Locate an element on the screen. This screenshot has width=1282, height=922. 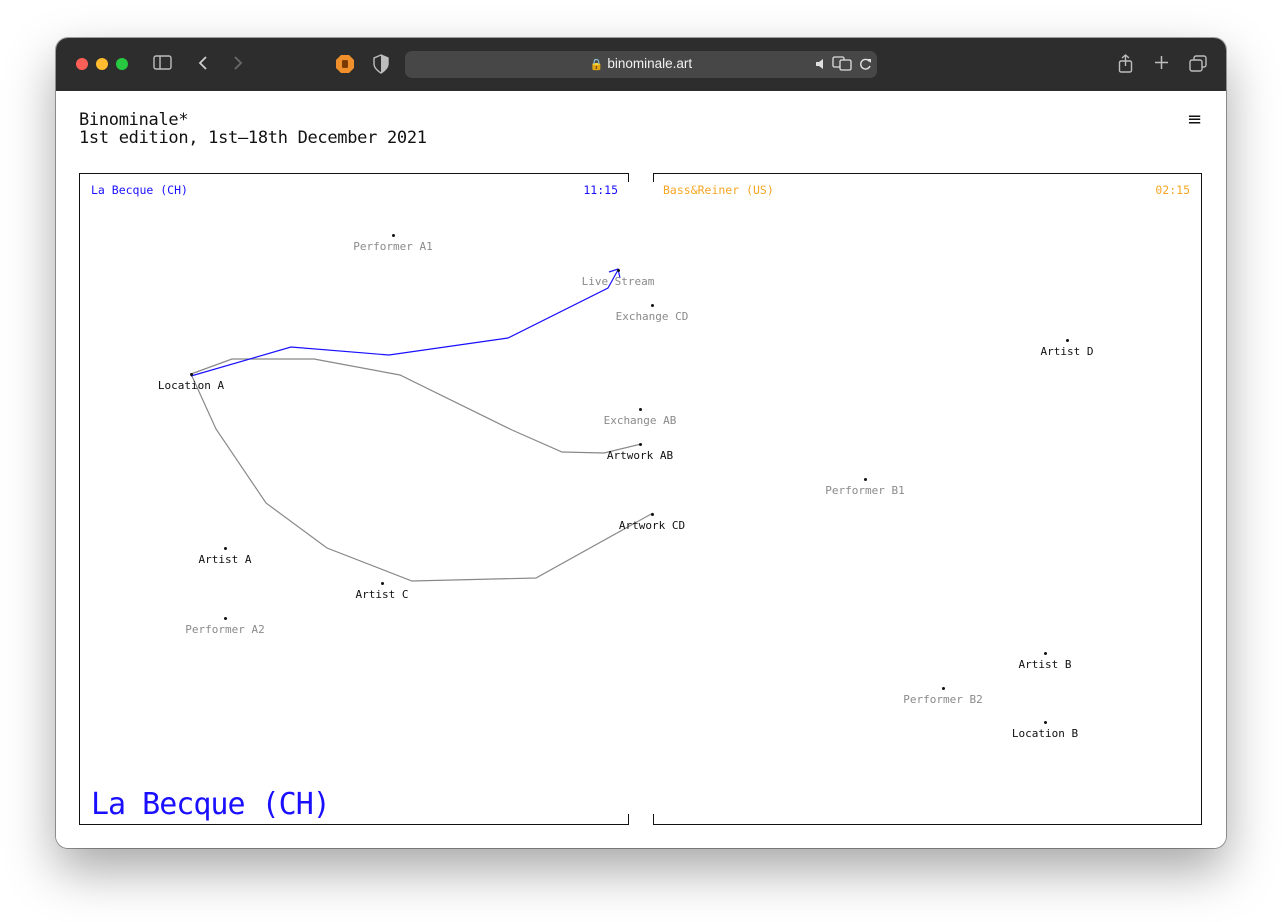
node-label: Live Stream is located at coordinates (618, 281).